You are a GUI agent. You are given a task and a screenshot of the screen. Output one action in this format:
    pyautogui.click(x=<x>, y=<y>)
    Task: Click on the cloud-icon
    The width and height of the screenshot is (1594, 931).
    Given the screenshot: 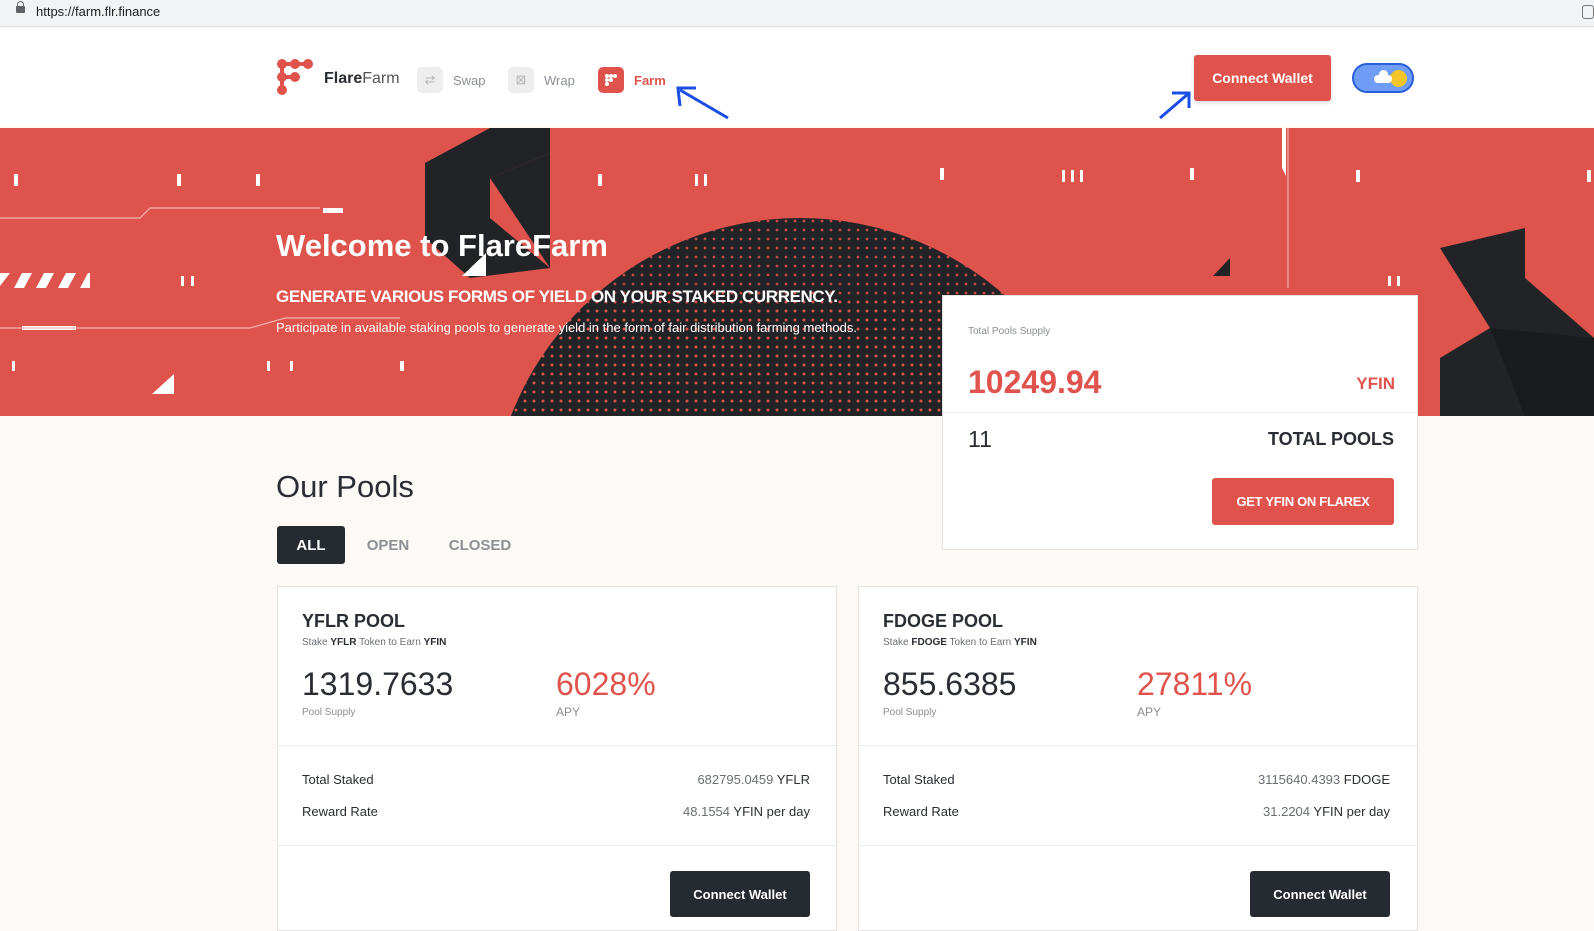 What is the action you would take?
    pyautogui.click(x=1383, y=76)
    